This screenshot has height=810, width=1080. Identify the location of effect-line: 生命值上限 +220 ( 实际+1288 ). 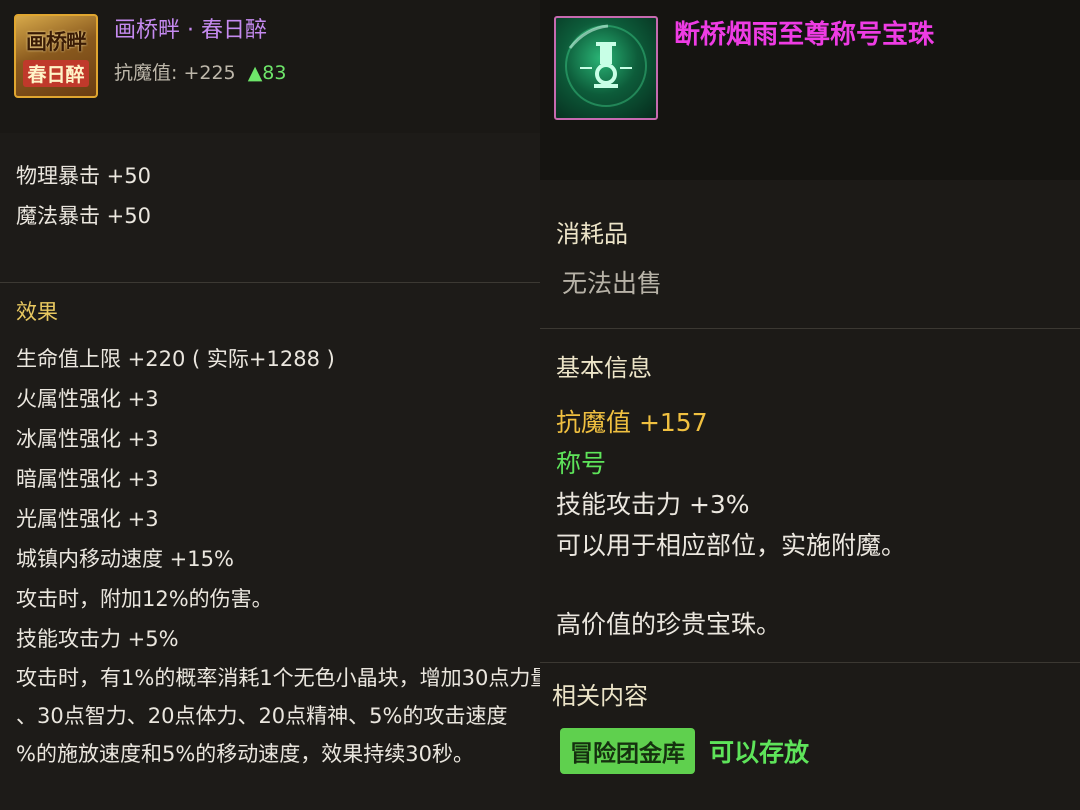
(175, 359).